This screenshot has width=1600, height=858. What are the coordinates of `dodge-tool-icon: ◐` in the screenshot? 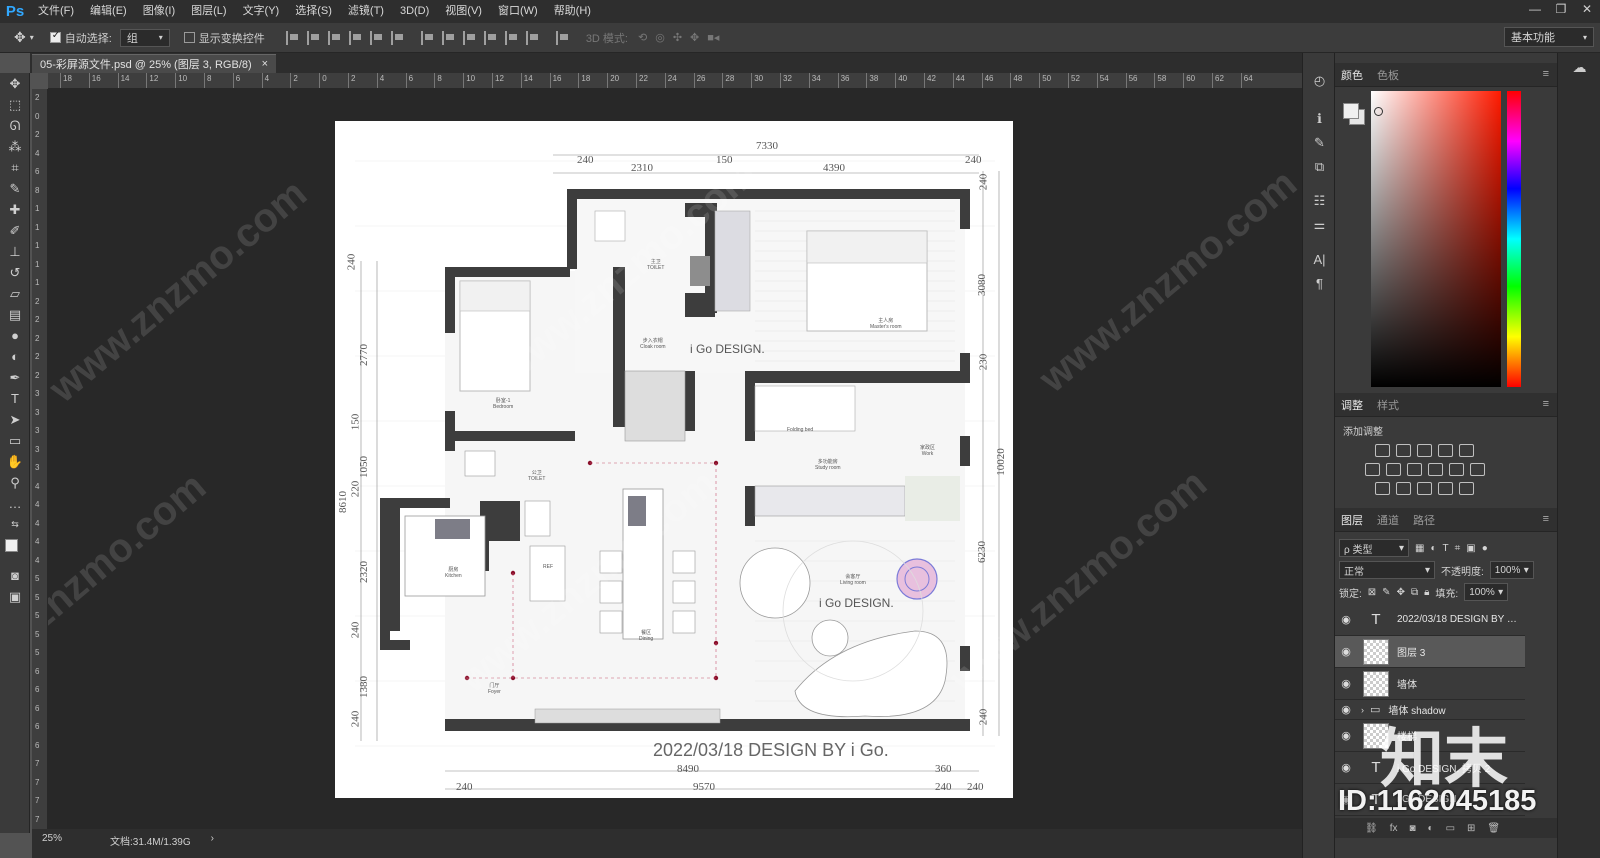 It's located at (15, 356).